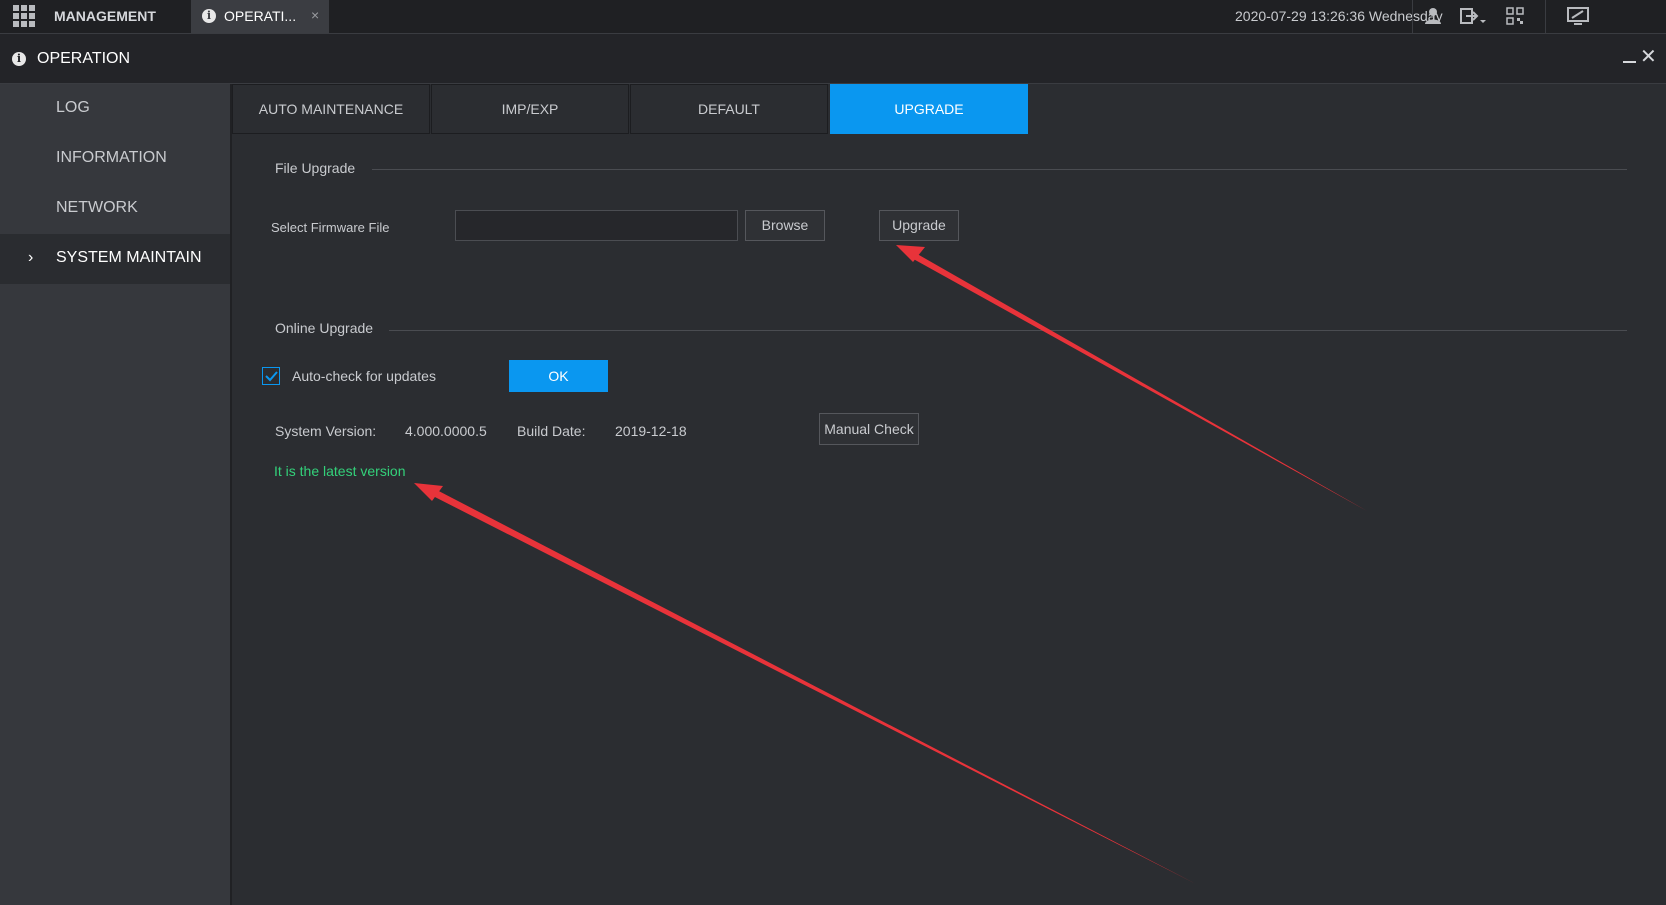  I want to click on arrow-to-upgrade-icon, so click(1137, 381).